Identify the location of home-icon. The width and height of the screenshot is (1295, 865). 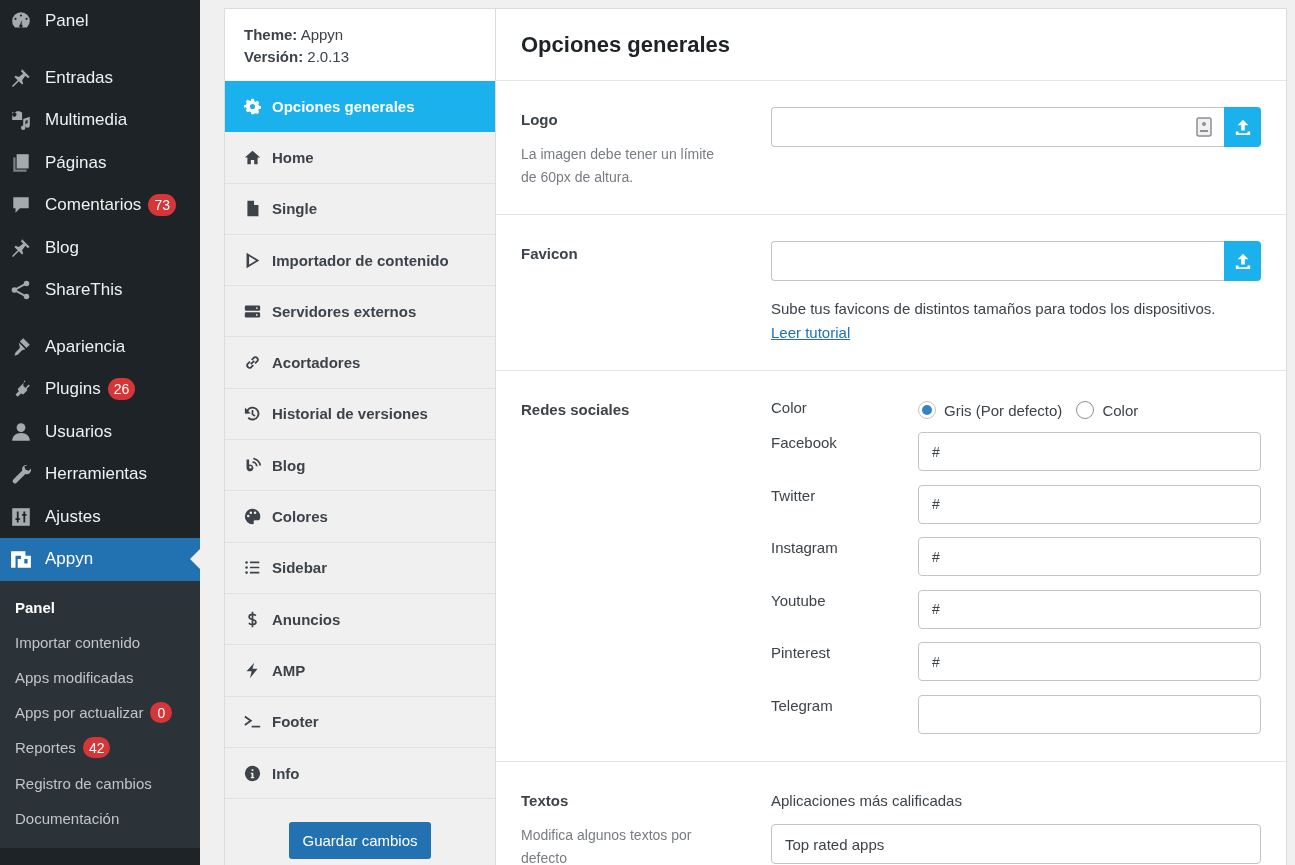
(252, 157).